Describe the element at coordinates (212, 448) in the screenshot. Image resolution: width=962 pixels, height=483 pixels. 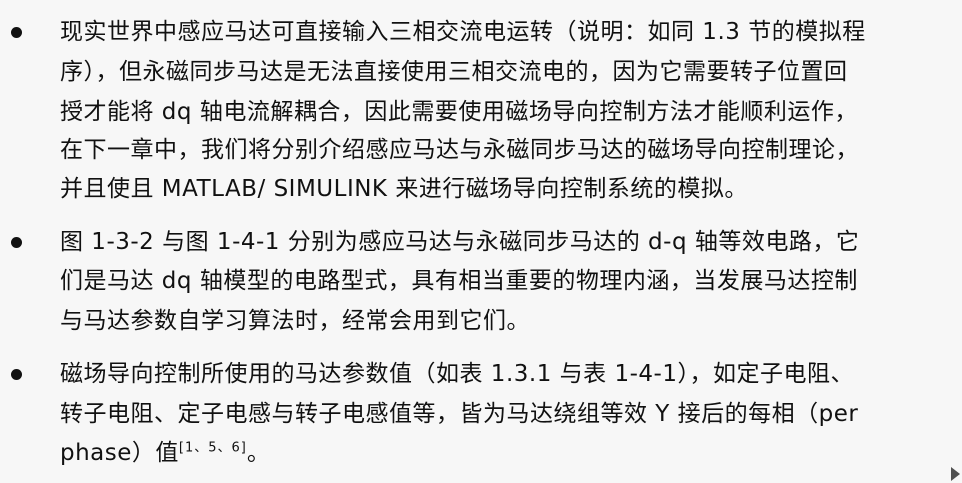
I see `citation-superscript: [1、5、6]` at that location.